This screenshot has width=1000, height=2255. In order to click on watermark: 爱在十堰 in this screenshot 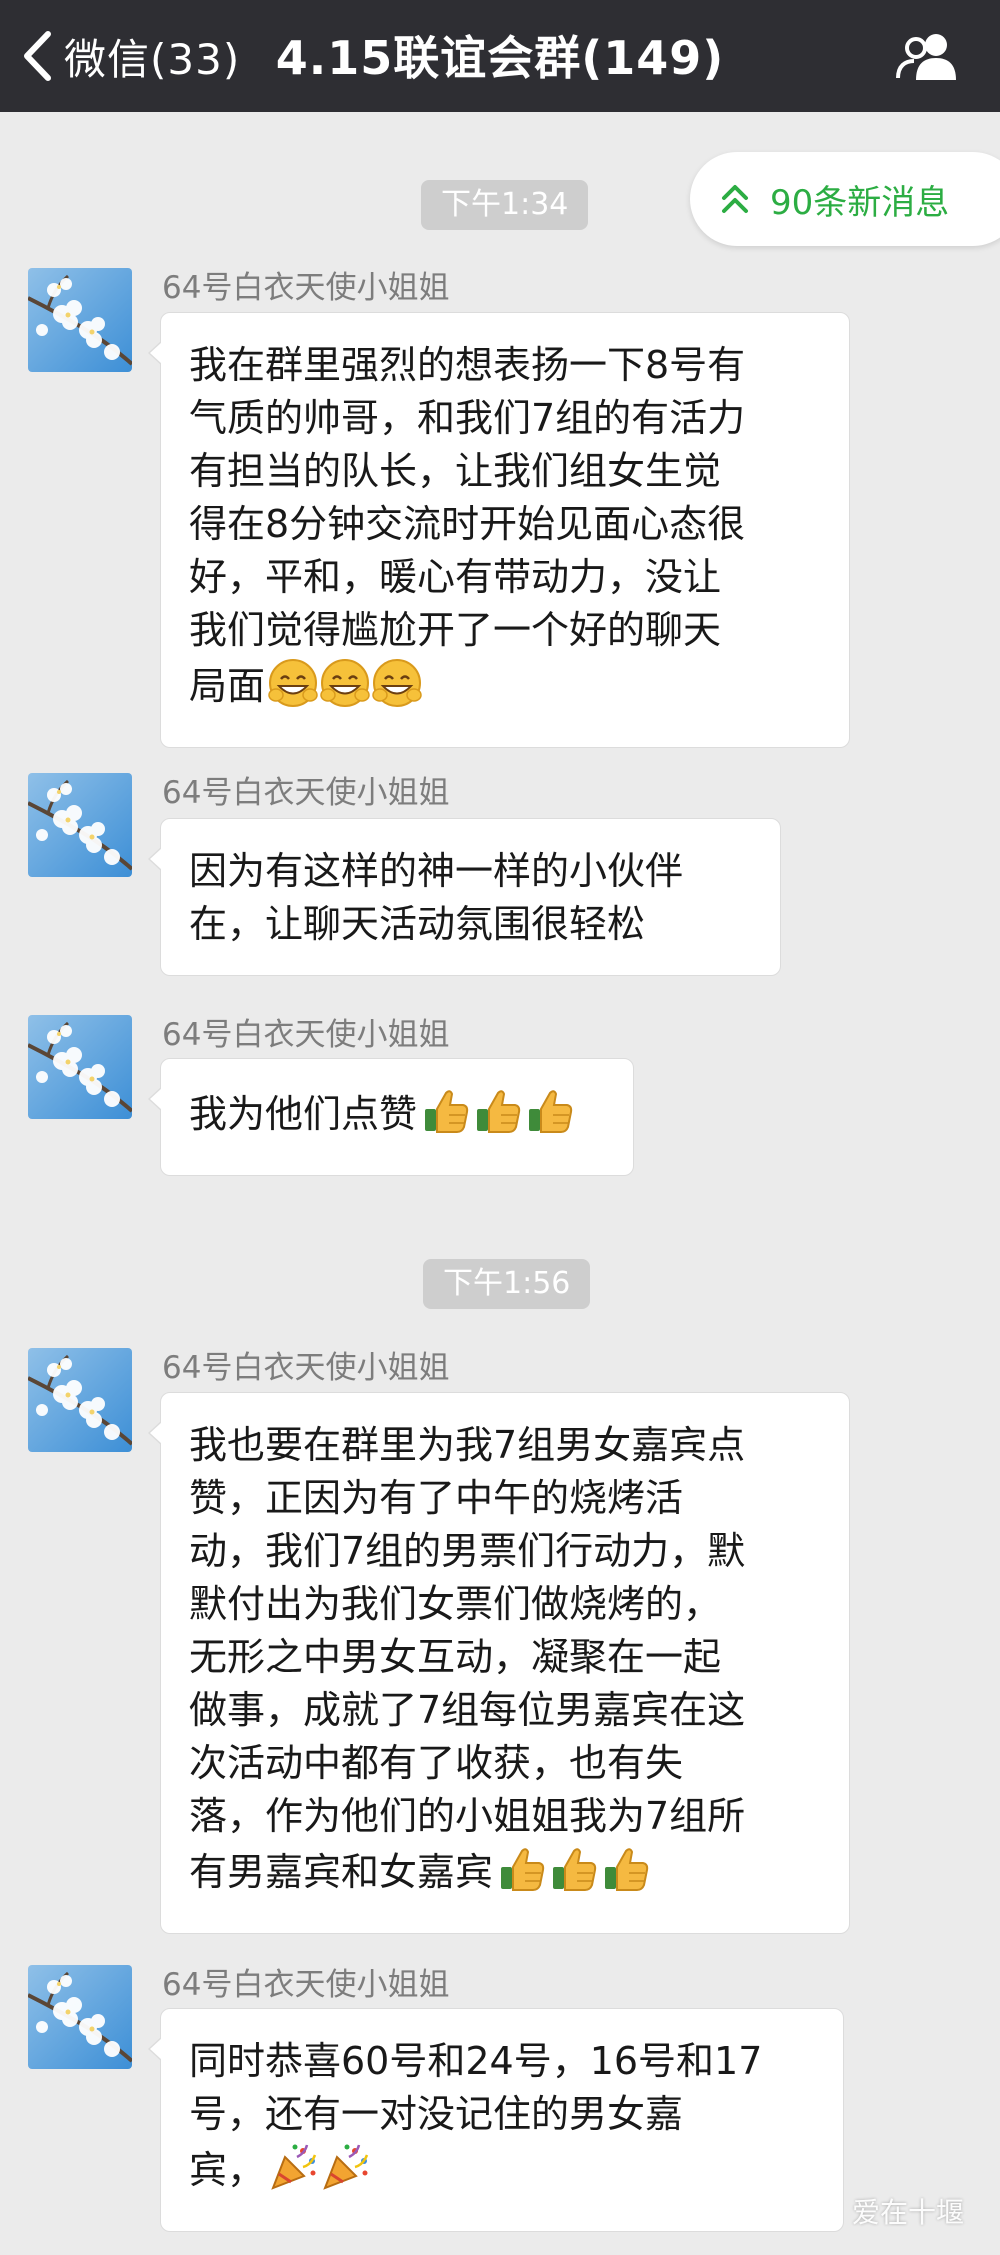, I will do `click(885, 2211)`.